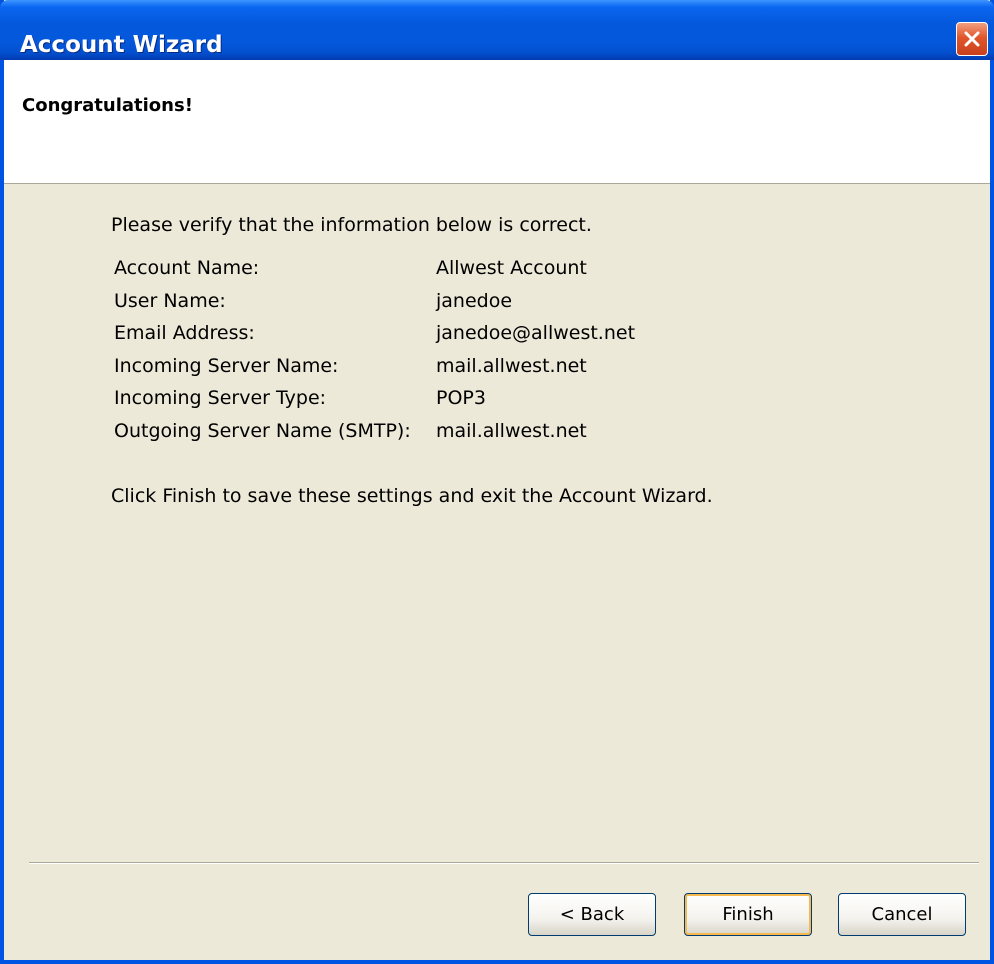  What do you see at coordinates (504, 863) in the screenshot?
I see `button-divider` at bounding box center [504, 863].